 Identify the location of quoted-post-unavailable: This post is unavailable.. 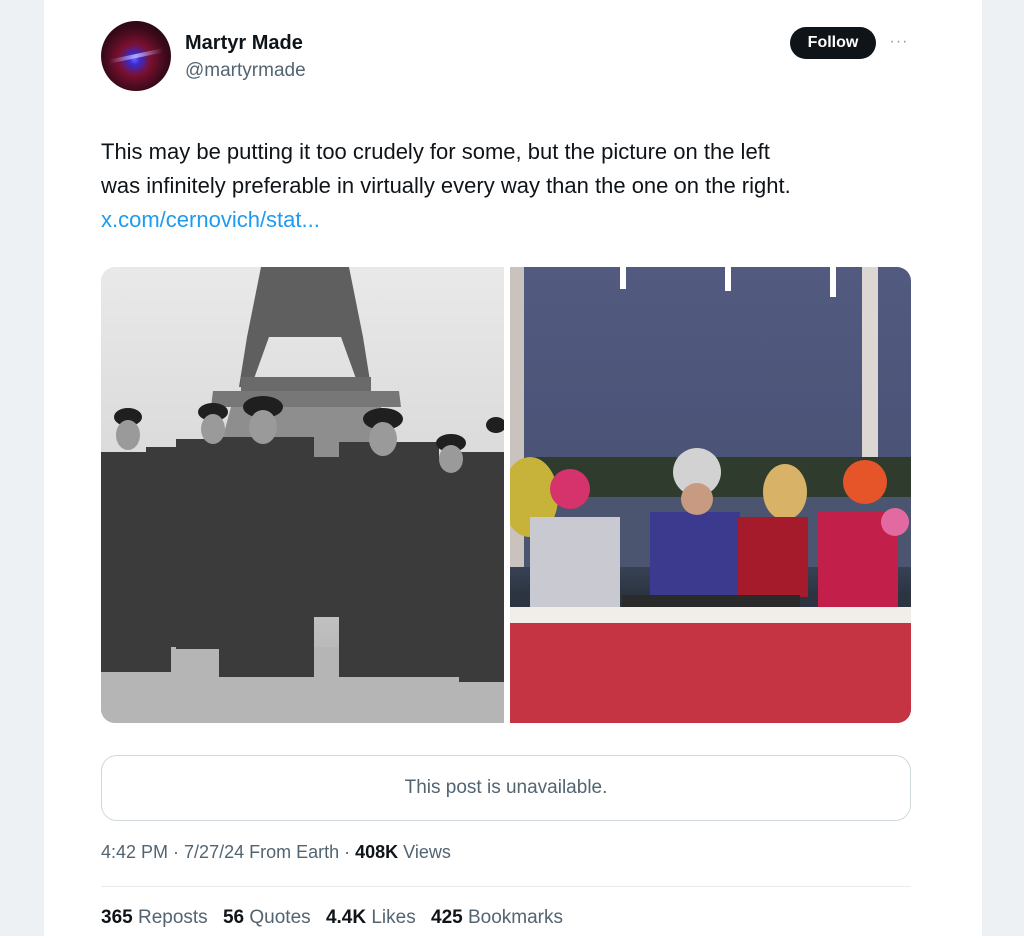
(506, 788).